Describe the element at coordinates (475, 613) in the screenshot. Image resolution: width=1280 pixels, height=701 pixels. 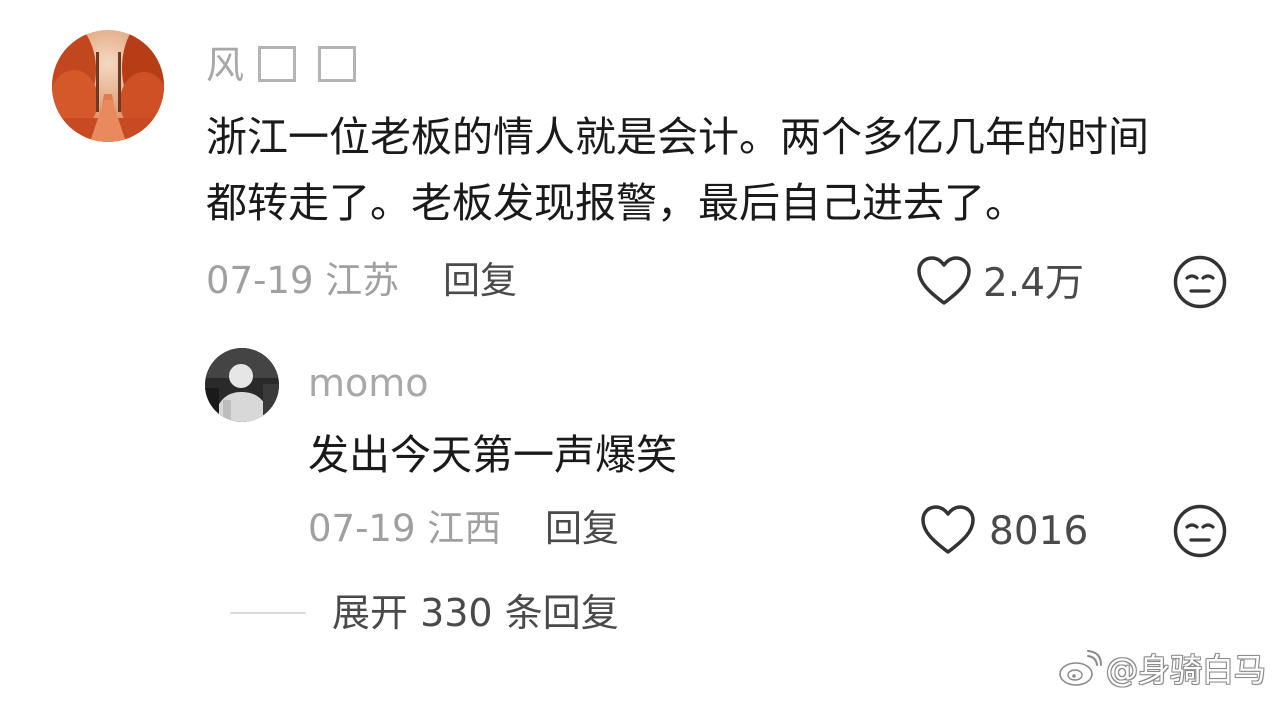
I see `expand-replies-button: 展开 330 条回复` at that location.